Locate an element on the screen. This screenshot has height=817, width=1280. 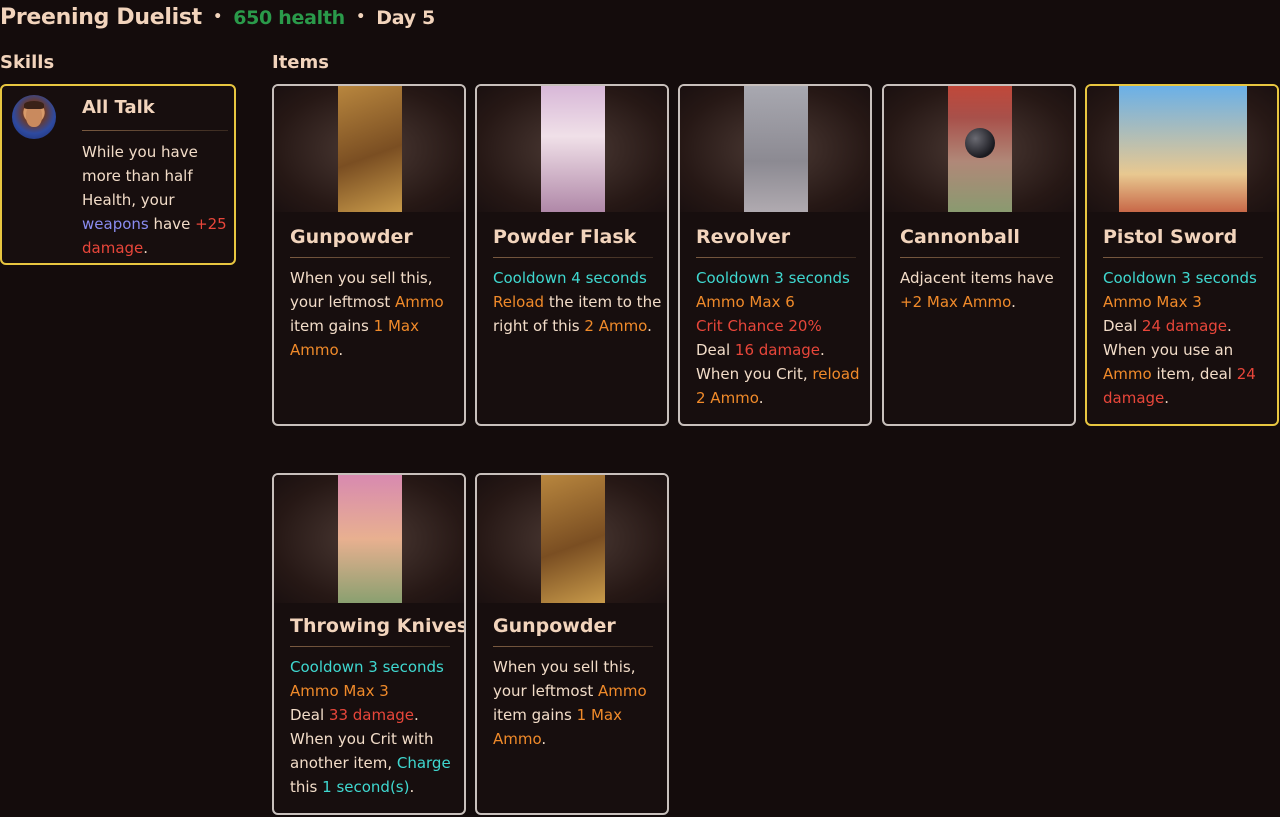
pistol-sword-icon is located at coordinates (1183, 149).